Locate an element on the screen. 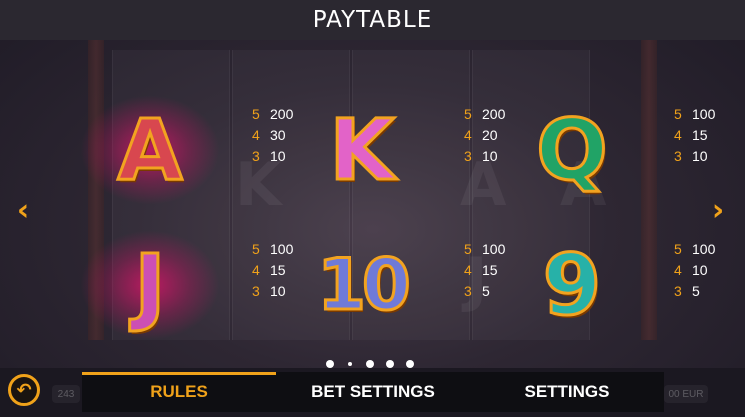  payout-row: 4 10 is located at coordinates (704, 269).